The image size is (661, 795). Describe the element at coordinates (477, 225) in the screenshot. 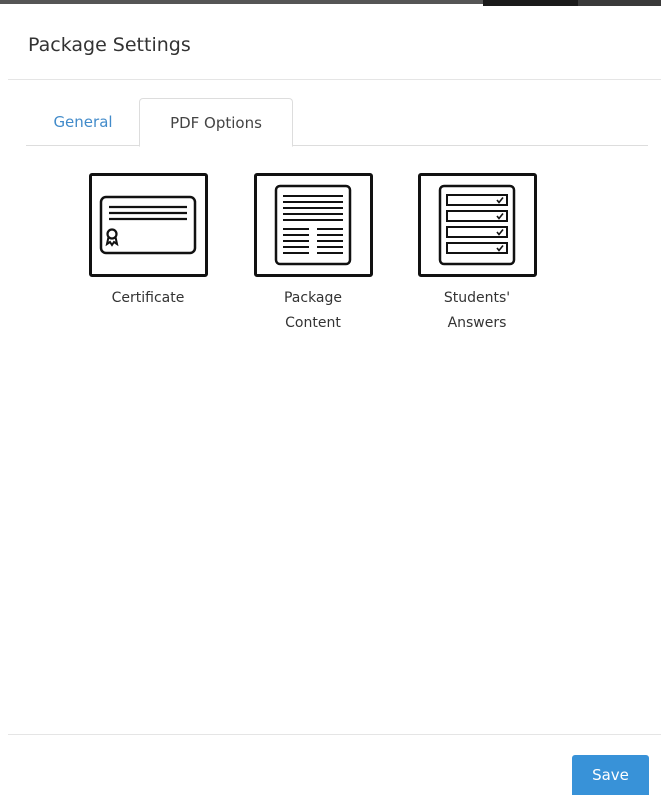

I see `students-answers-icon` at that location.